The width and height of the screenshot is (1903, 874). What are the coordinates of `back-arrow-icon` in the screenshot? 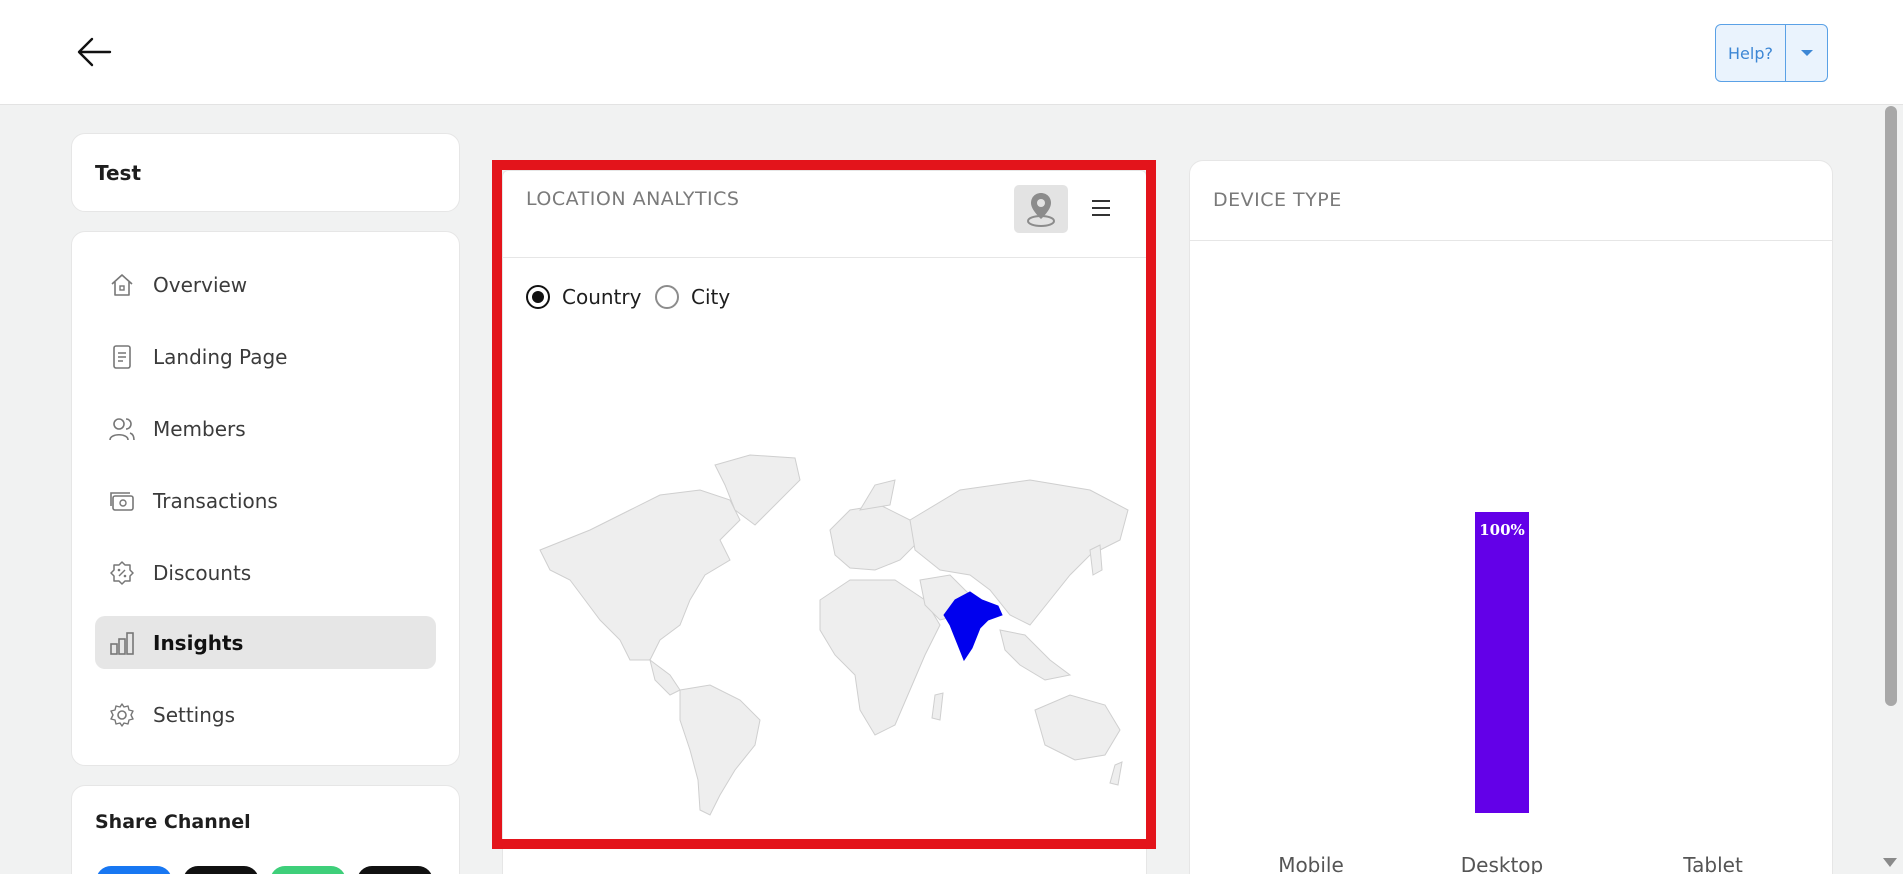 It's located at (94, 52).